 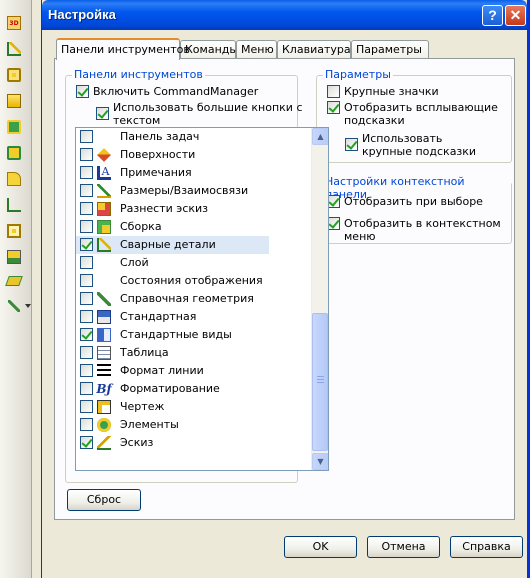 I want to click on scroll-thumb, so click(x=320, y=382).